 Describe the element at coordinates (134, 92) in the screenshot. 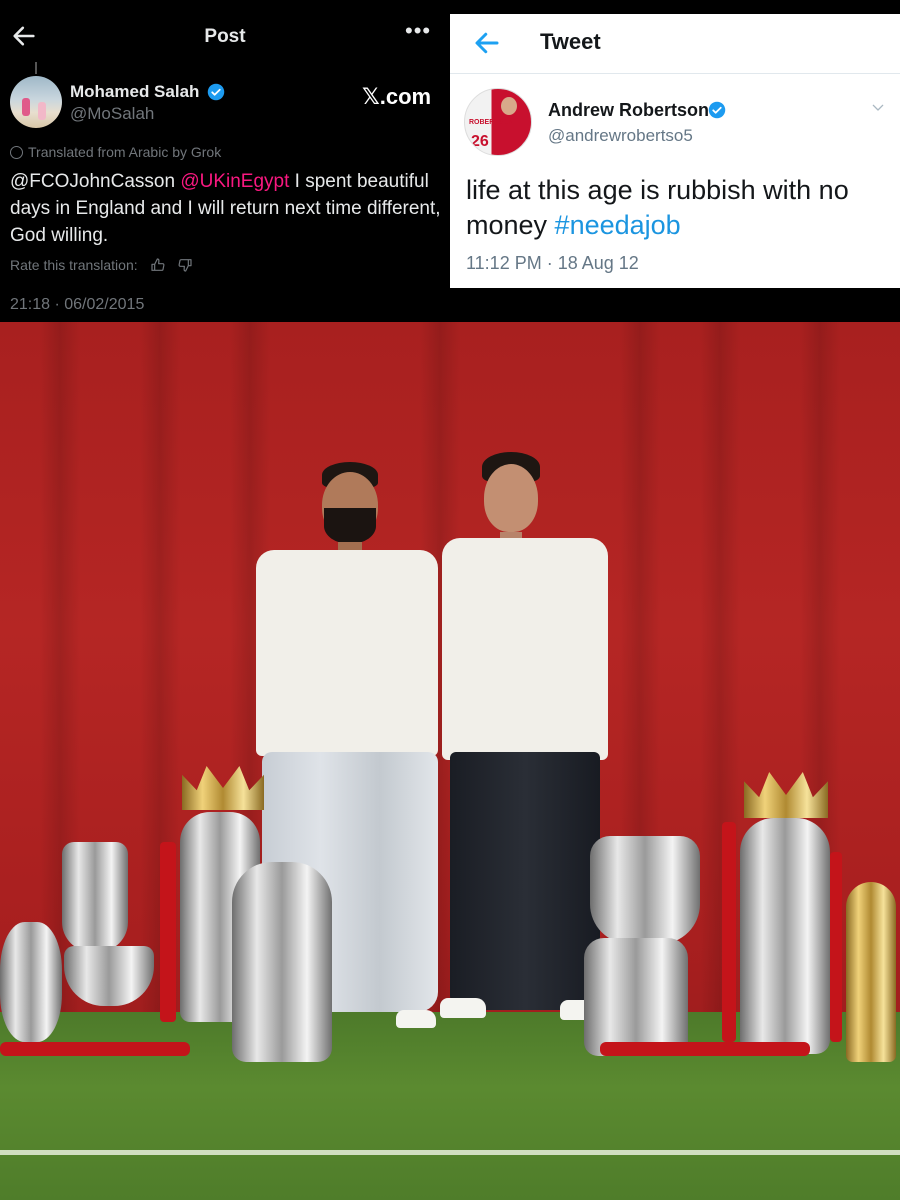

I see `author-name: Mohamed Salah` at that location.